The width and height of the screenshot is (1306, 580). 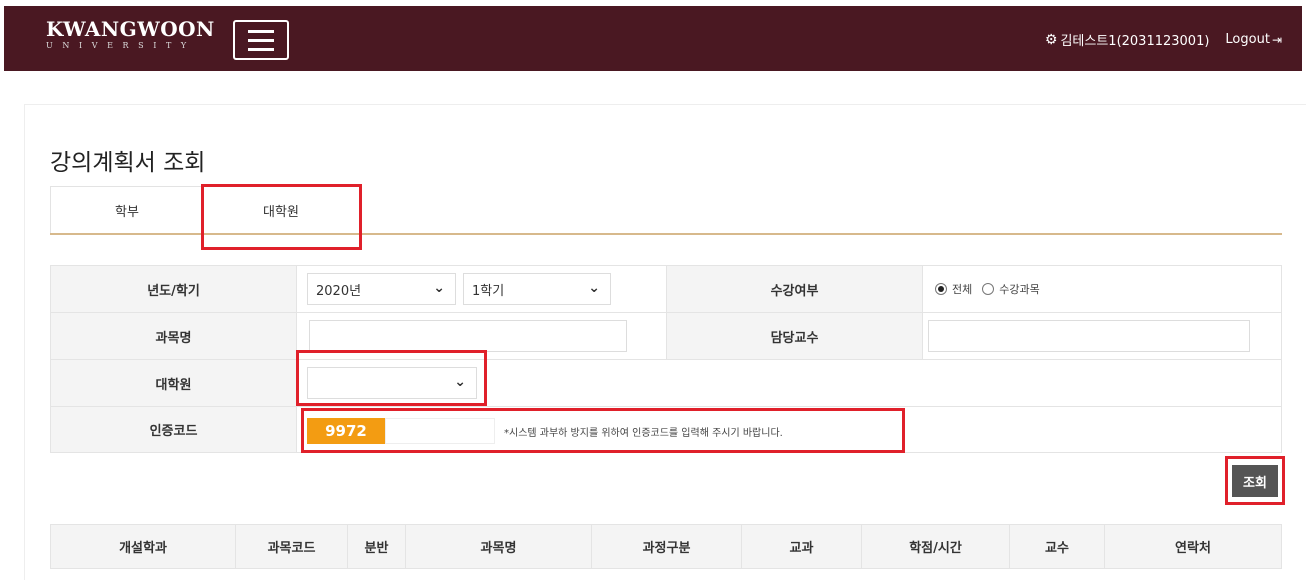 I want to click on col-course-name: 과목명, so click(x=498, y=546).